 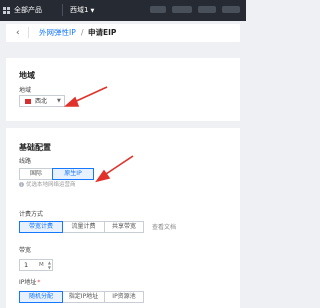 What do you see at coordinates (6, 10) in the screenshot?
I see `grid-menu-icon` at bounding box center [6, 10].